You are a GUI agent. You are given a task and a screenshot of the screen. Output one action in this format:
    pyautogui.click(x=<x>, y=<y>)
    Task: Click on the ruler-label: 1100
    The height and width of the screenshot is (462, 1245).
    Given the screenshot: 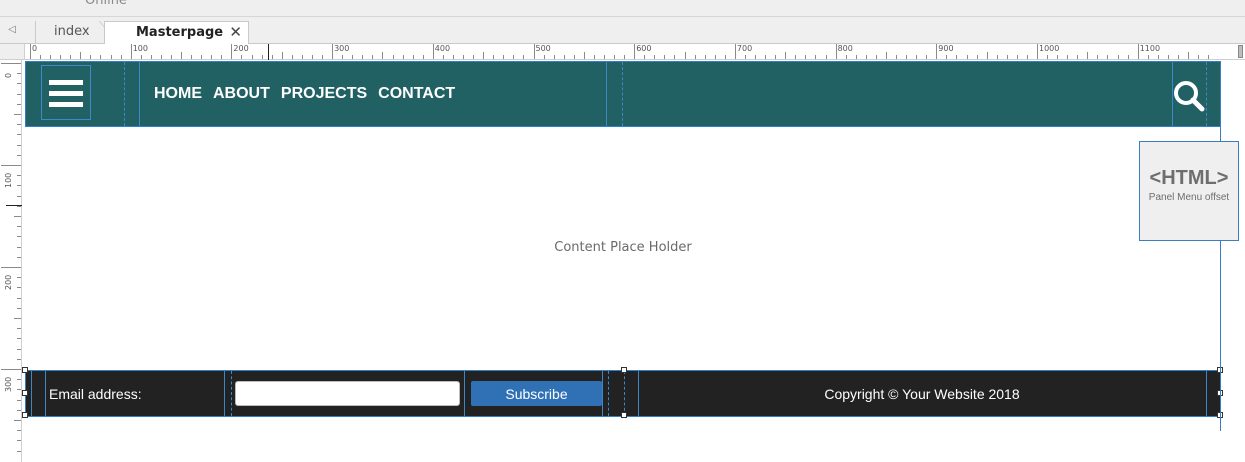 What is the action you would take?
    pyautogui.click(x=1150, y=48)
    